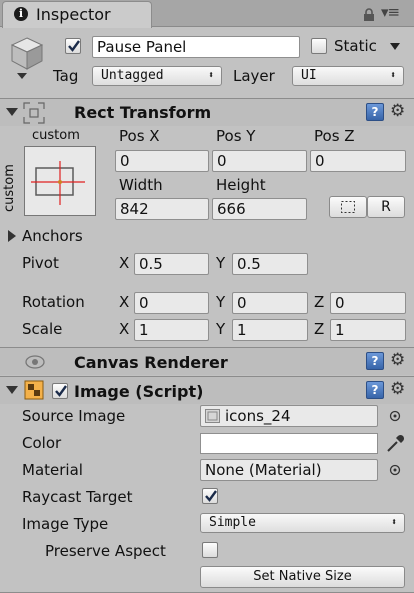 The width and height of the screenshot is (414, 593). Describe the element at coordinates (368, 303) in the screenshot. I see `rotation-z-field: 0` at that location.